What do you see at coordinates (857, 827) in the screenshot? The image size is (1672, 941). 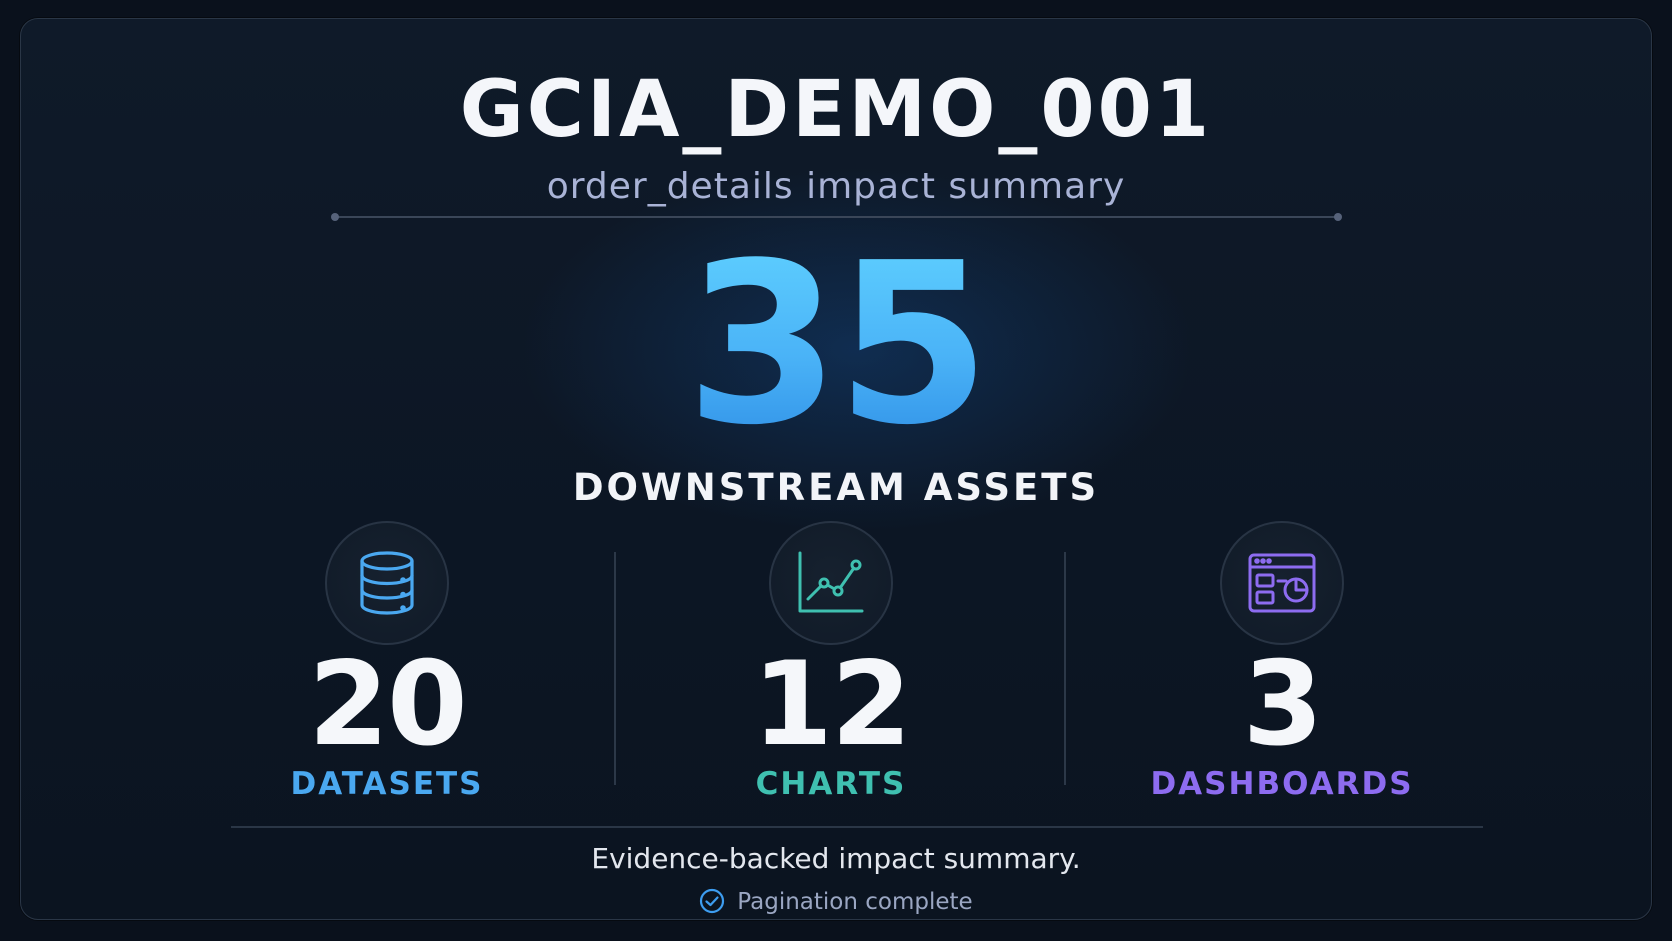 I see `footer-divider` at bounding box center [857, 827].